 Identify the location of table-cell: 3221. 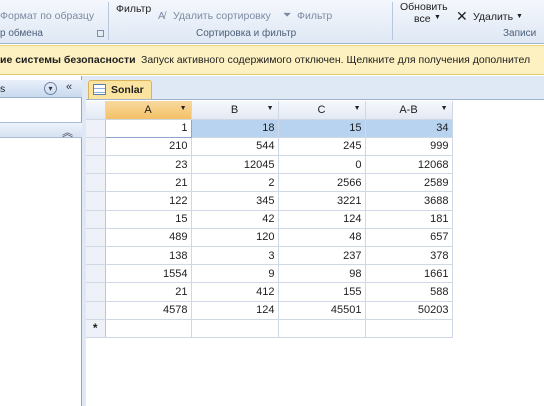
(322, 201).